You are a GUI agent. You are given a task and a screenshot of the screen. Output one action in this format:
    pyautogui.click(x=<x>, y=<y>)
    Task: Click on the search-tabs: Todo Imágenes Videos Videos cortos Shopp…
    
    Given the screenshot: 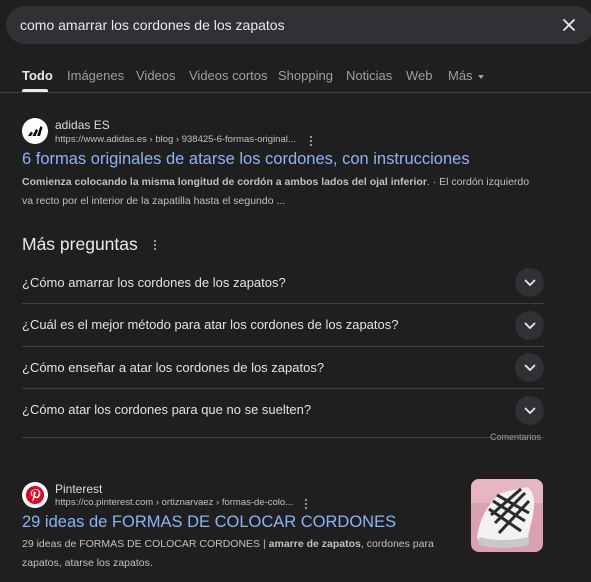 What is the action you would take?
    pyautogui.click(x=295, y=77)
    